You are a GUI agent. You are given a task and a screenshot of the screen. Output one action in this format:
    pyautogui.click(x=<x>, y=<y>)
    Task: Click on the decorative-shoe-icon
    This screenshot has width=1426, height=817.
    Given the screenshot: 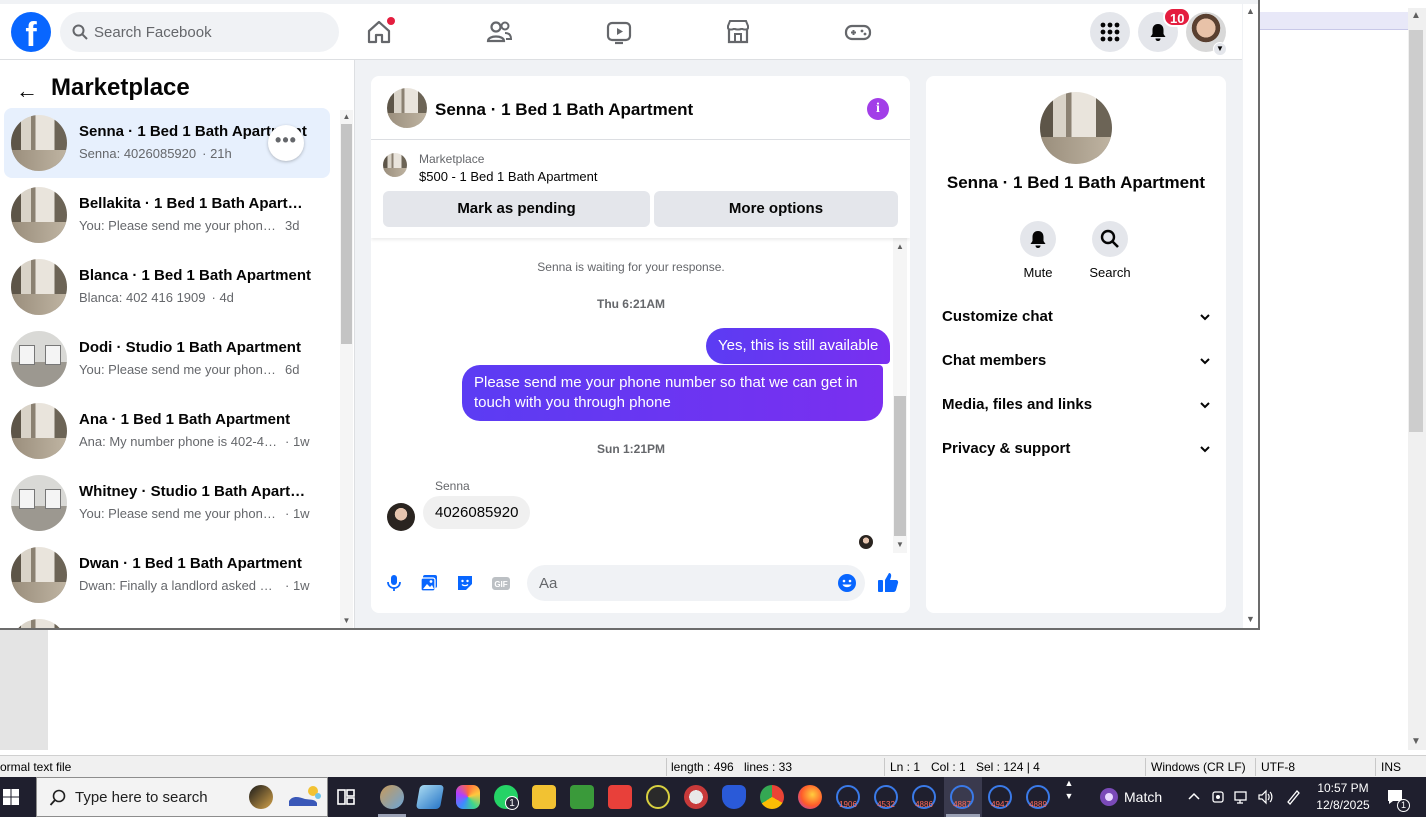 What is the action you would take?
    pyautogui.click(x=303, y=797)
    